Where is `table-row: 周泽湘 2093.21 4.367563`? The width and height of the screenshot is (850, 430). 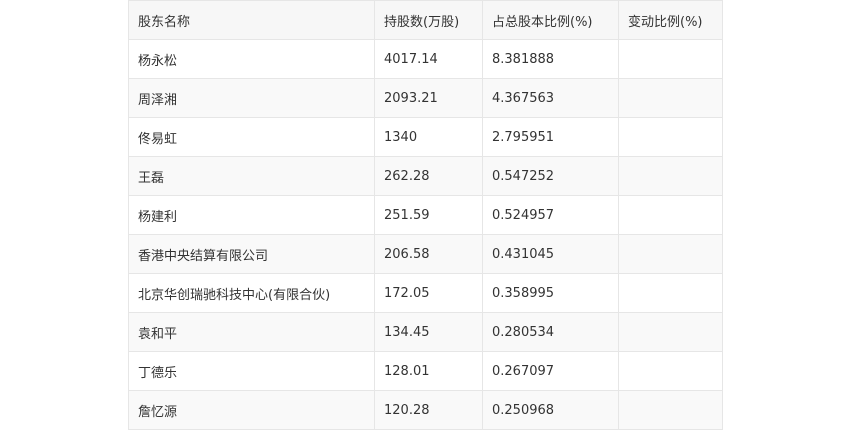
table-row: 周泽湘 2093.21 4.367563 is located at coordinates (425, 98).